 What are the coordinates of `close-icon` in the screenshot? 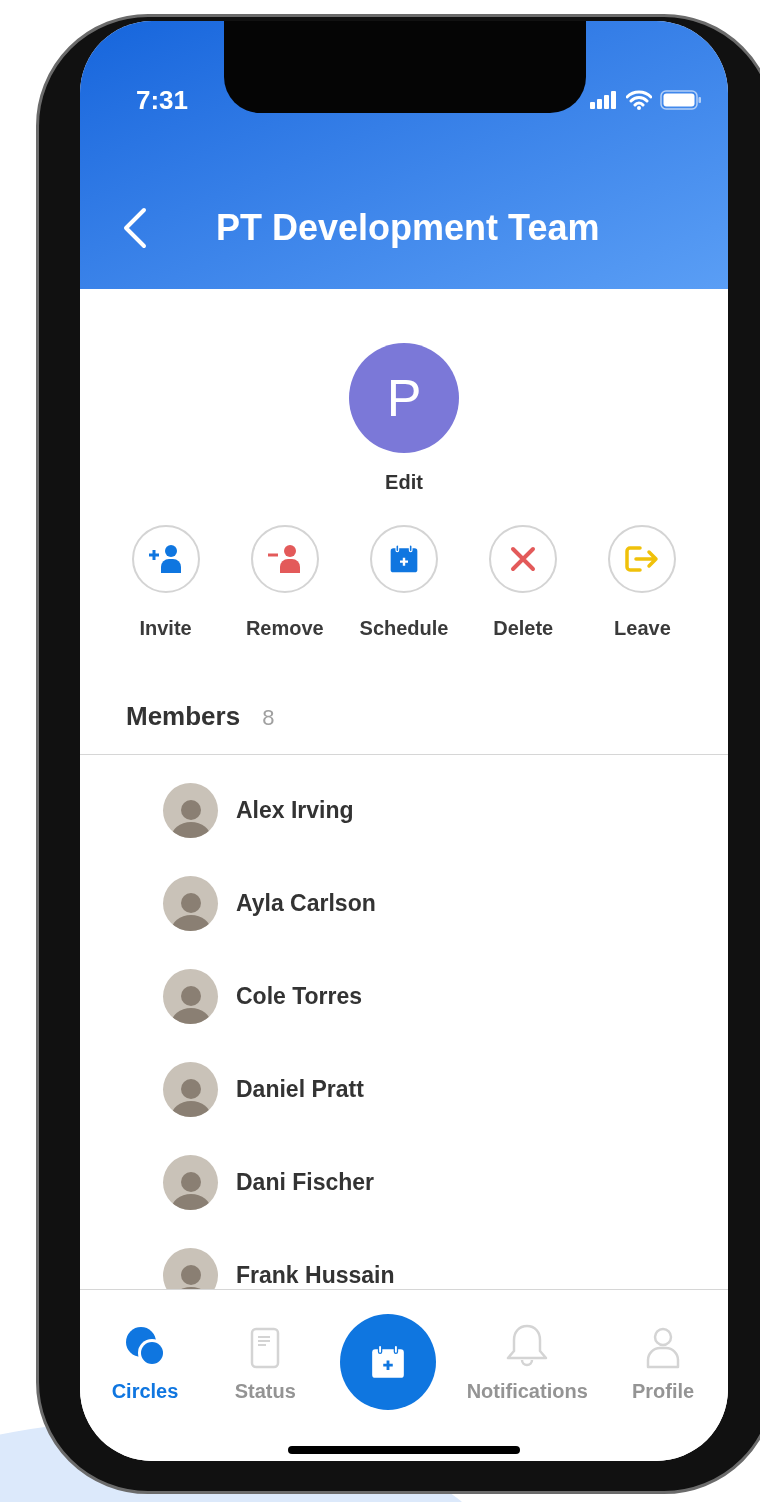 It's located at (523, 559).